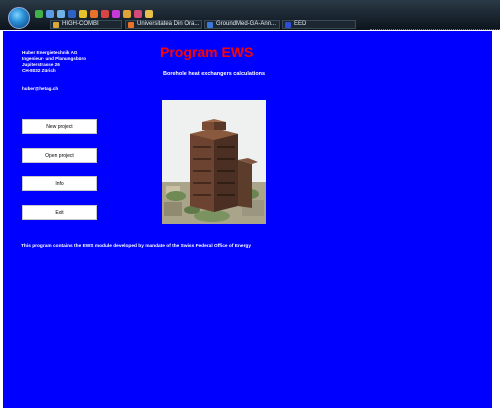 This screenshot has width=500, height=409. I want to click on folder-icon, so click(56, 24).